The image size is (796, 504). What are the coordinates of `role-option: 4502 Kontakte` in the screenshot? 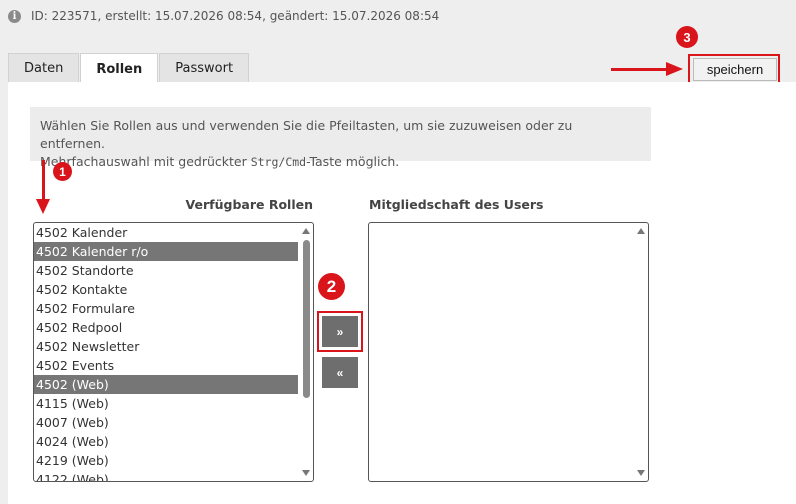 It's located at (166, 289).